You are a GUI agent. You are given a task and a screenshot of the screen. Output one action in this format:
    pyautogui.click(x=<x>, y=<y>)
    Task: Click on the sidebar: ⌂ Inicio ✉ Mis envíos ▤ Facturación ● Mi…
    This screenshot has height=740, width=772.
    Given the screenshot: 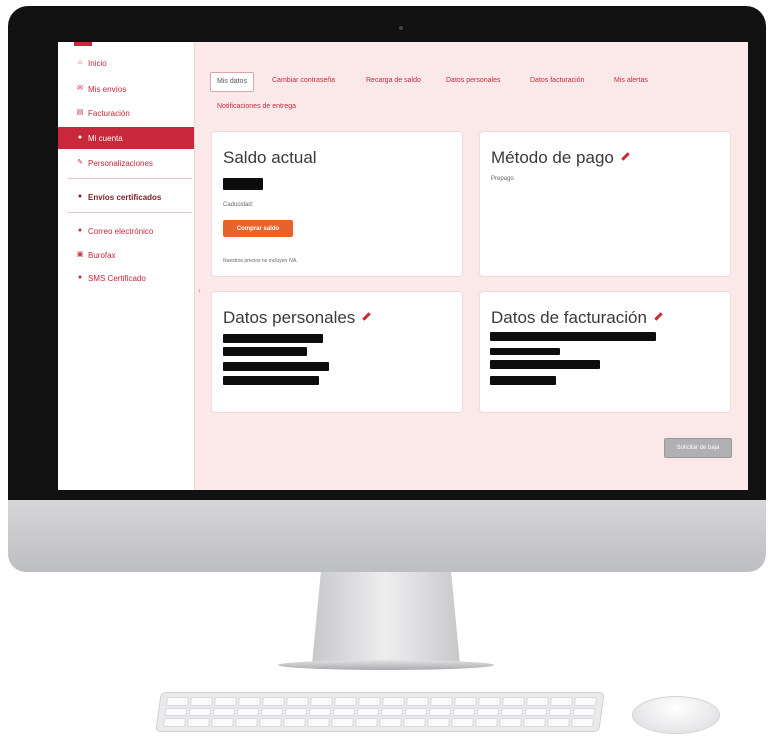 What is the action you would take?
    pyautogui.click(x=126, y=266)
    